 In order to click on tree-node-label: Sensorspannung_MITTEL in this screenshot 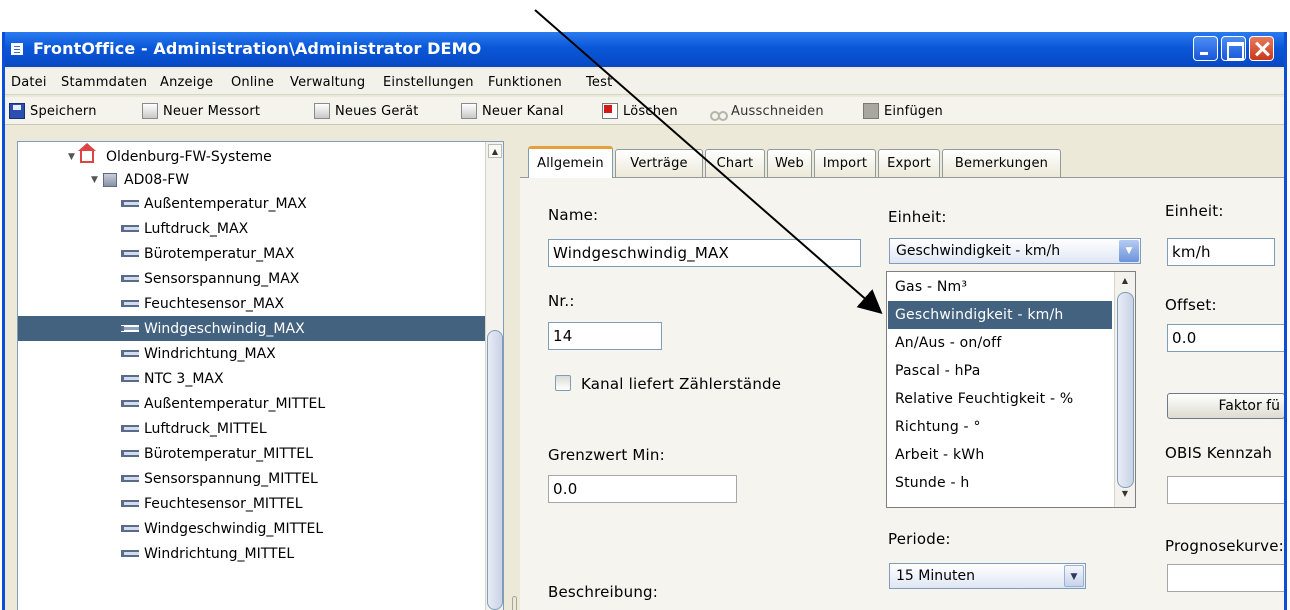, I will do `click(231, 478)`.